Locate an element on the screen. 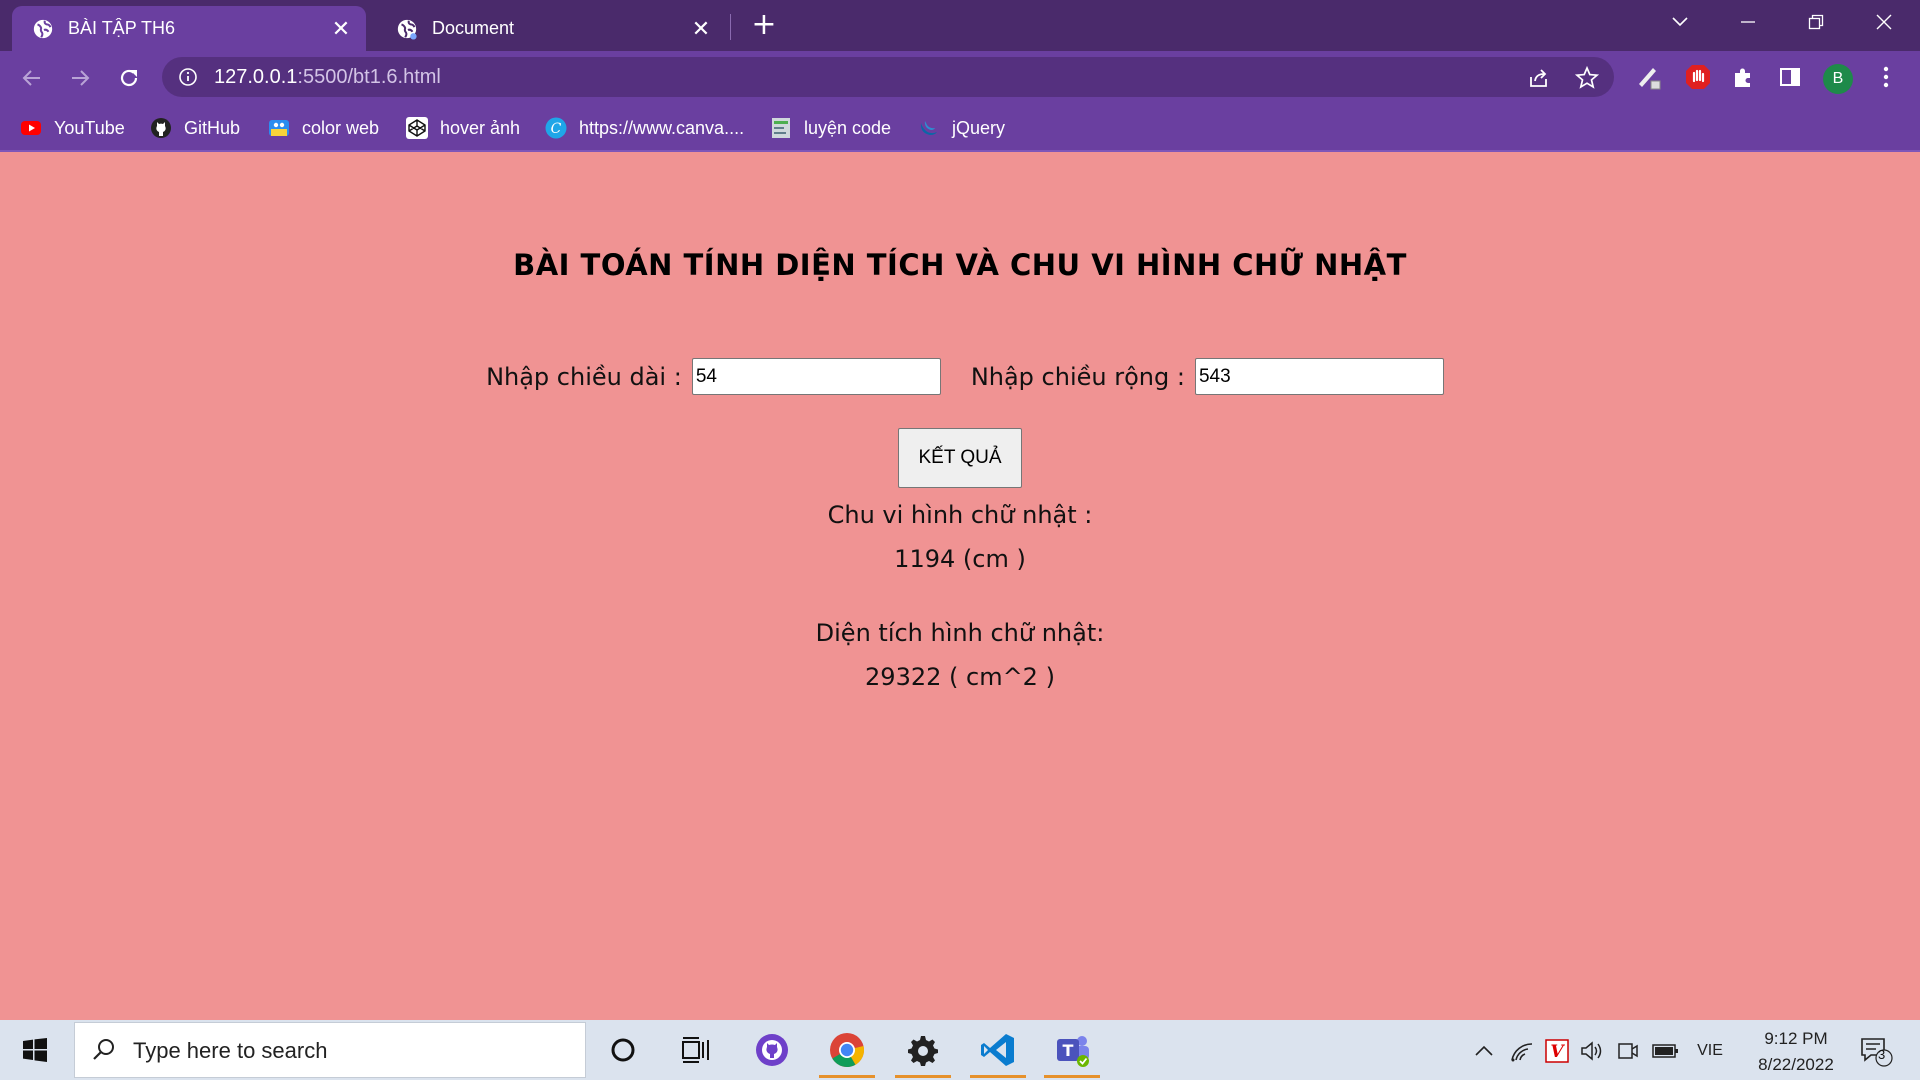 The height and width of the screenshot is (1080, 1920). width-input is located at coordinates (1319, 376).